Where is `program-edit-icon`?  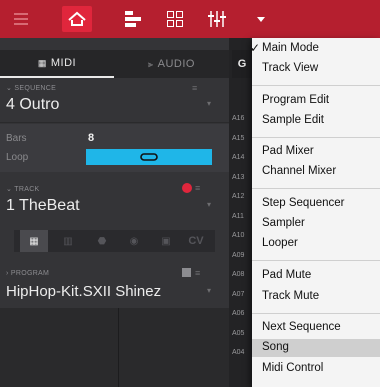
program-edit-icon is located at coordinates (186, 272).